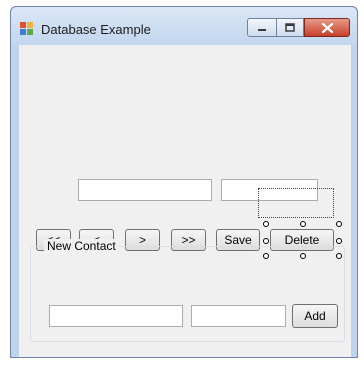 This screenshot has width=364, height=366. Describe the element at coordinates (184, 26) in the screenshot. I see `title-bar: Database Example` at that location.